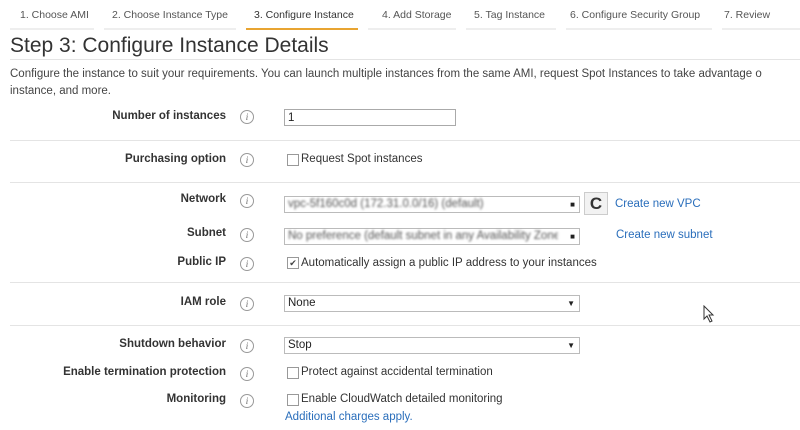 Image resolution: width=800 pixels, height=430 pixels. Describe the element at coordinates (664, 235) in the screenshot. I see `create-new-subnet-link: Create new subnet` at that location.